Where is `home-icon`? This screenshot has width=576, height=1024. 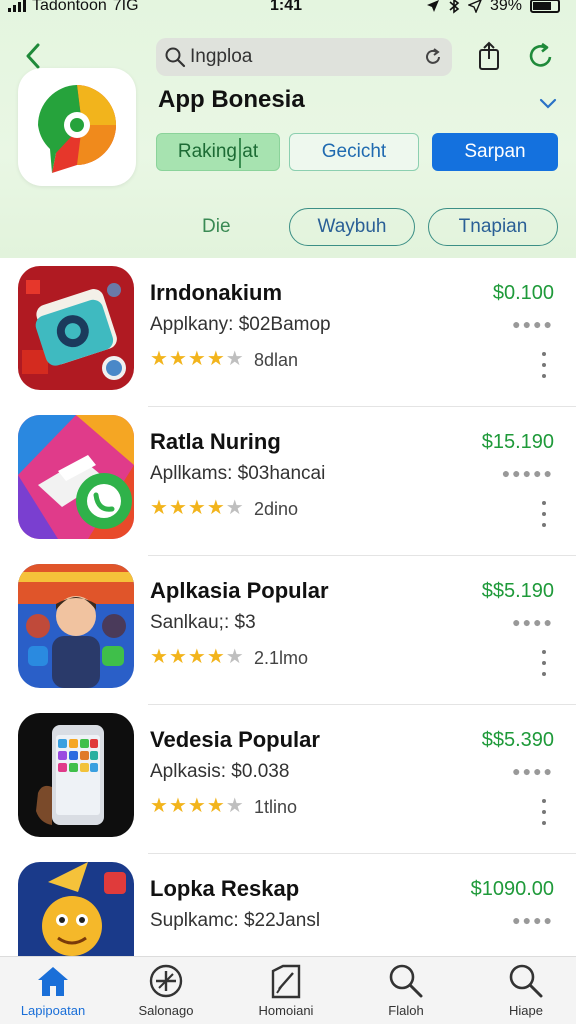 home-icon is located at coordinates (53, 981).